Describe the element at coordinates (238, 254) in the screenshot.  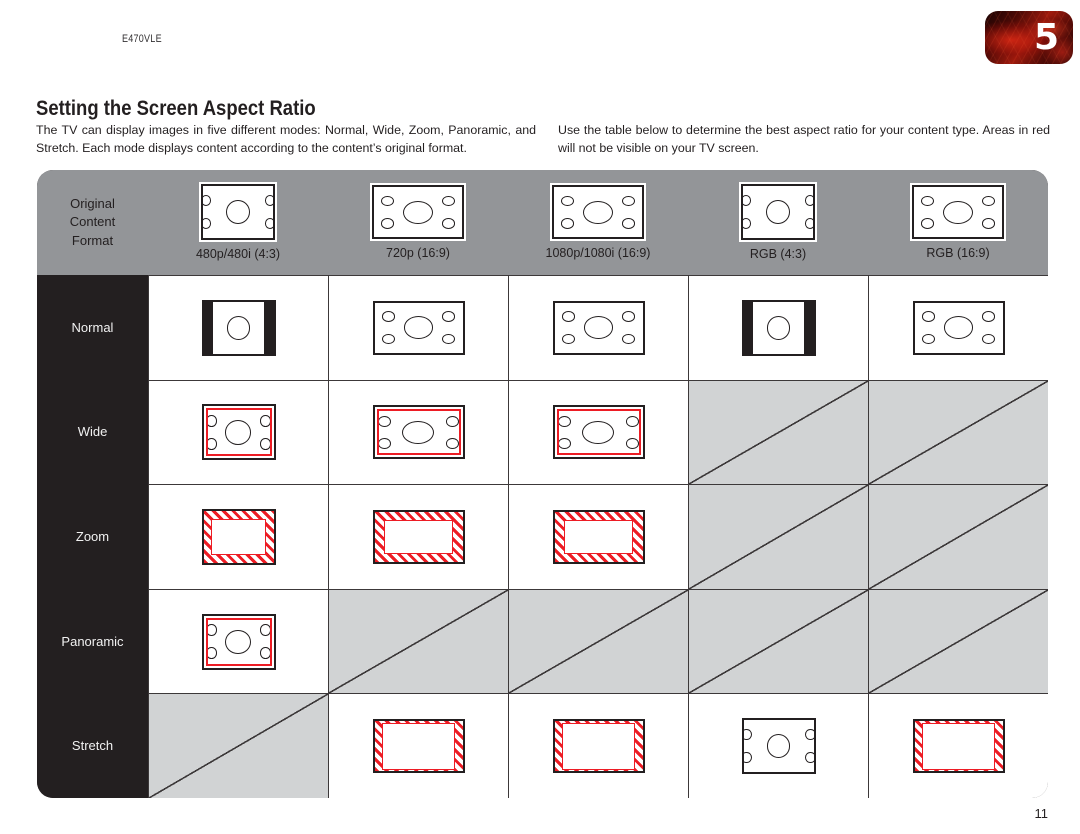
I see `column-header-caption: 480p/480i (4:3)` at that location.